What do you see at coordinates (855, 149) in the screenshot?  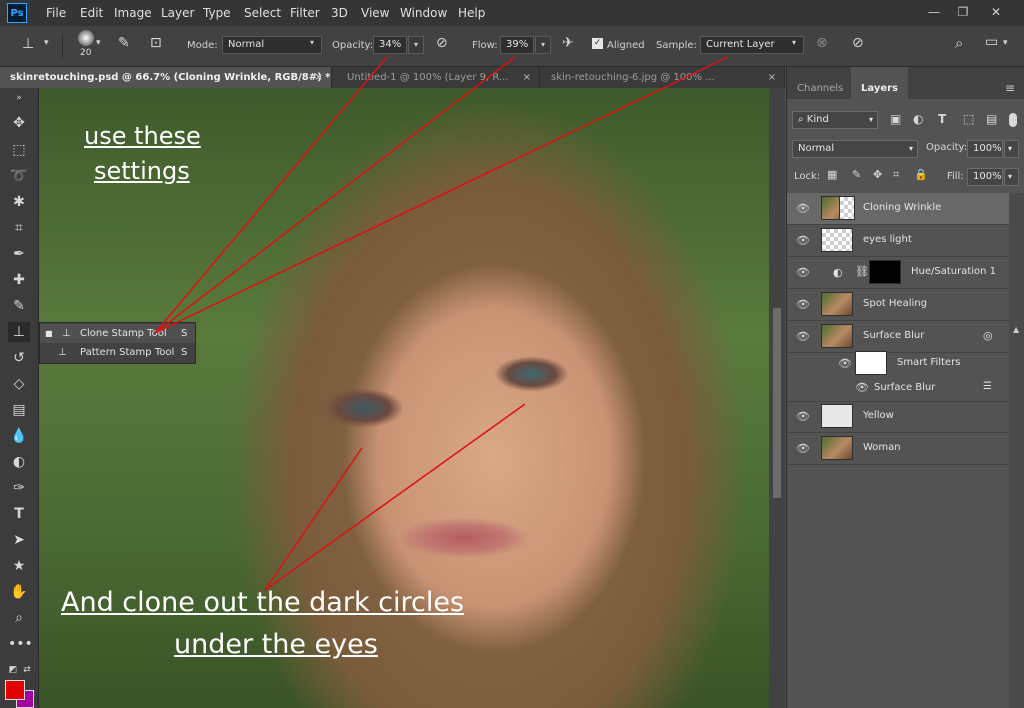 I see `blend-mode-select: Normal ▾` at bounding box center [855, 149].